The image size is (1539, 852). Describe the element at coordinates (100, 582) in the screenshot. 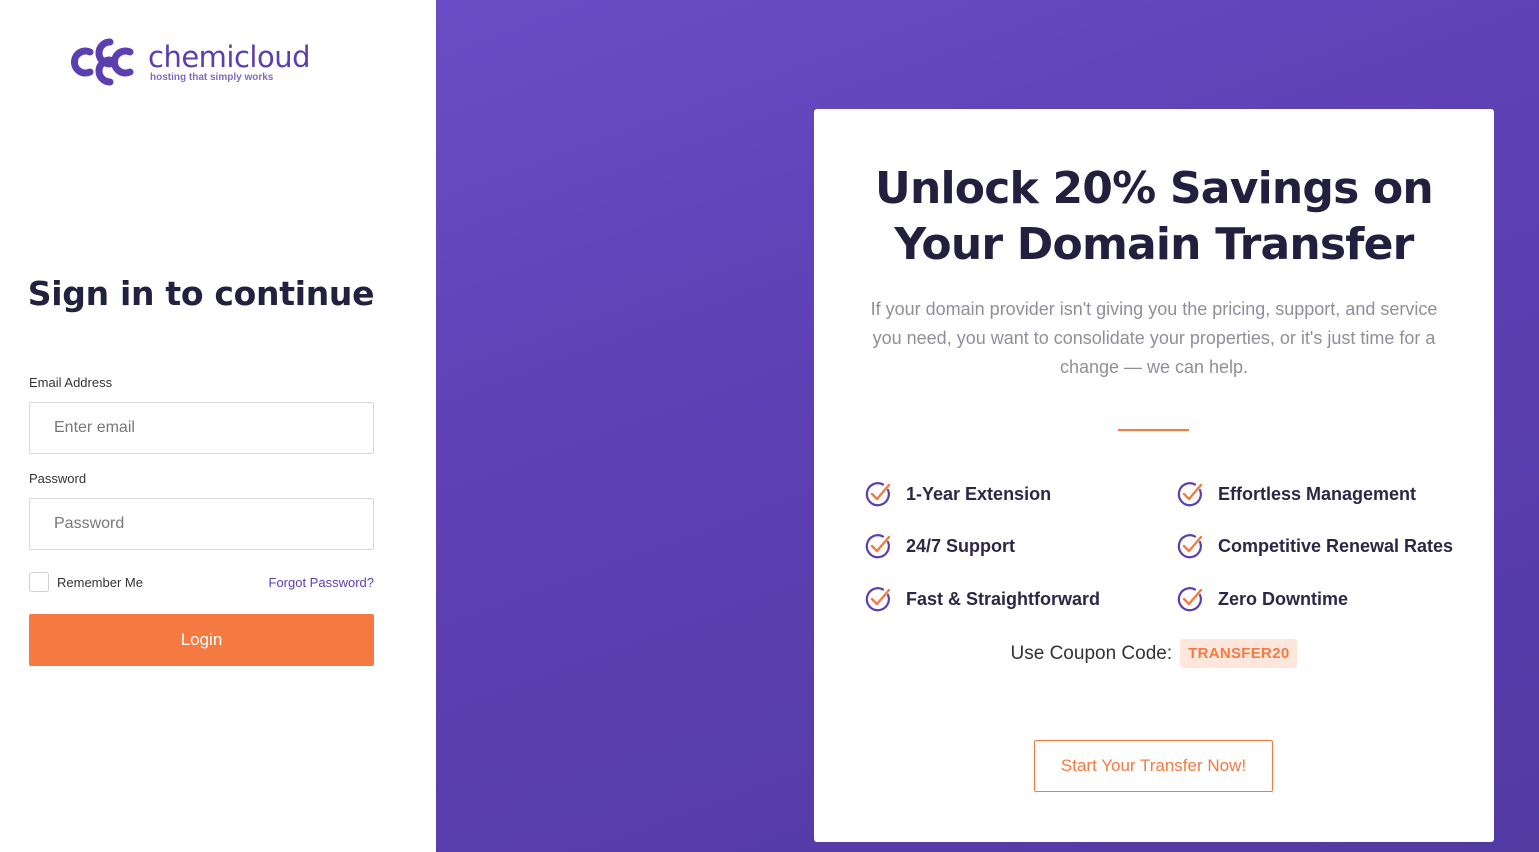

I see `remember-me-label: Remember Me` at that location.